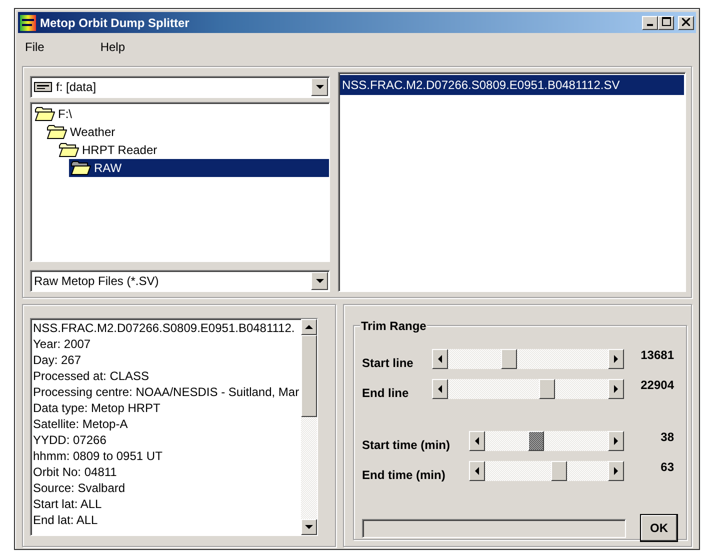 The width and height of the screenshot is (712, 553). What do you see at coordinates (62, 344) in the screenshot?
I see `info-line: Year: 2007` at bounding box center [62, 344].